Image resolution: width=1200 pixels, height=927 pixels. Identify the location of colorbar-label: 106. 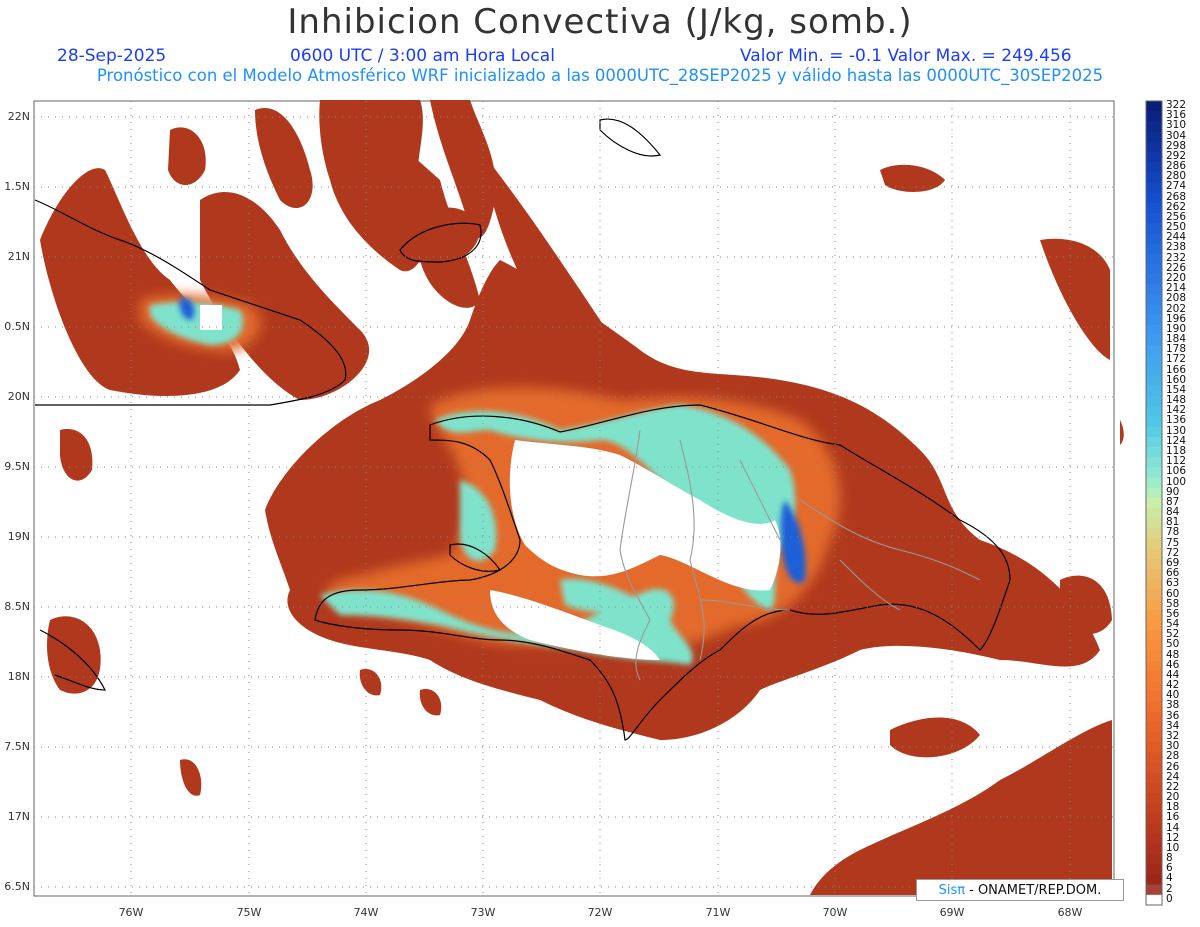
(1176, 471).